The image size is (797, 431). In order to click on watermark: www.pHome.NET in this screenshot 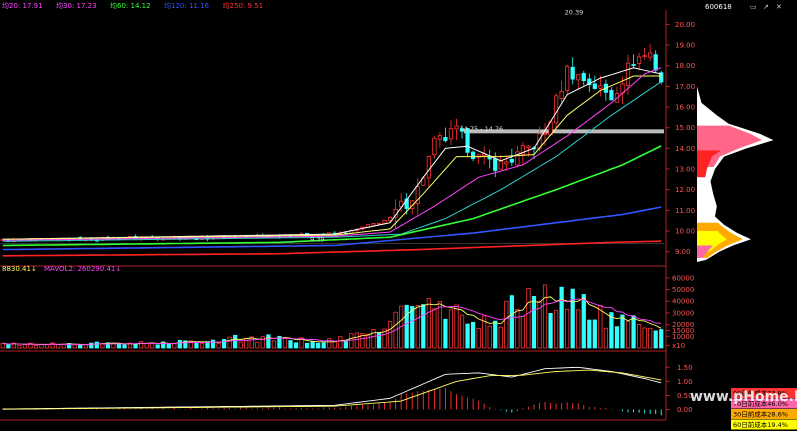, I will do `click(743, 397)`.